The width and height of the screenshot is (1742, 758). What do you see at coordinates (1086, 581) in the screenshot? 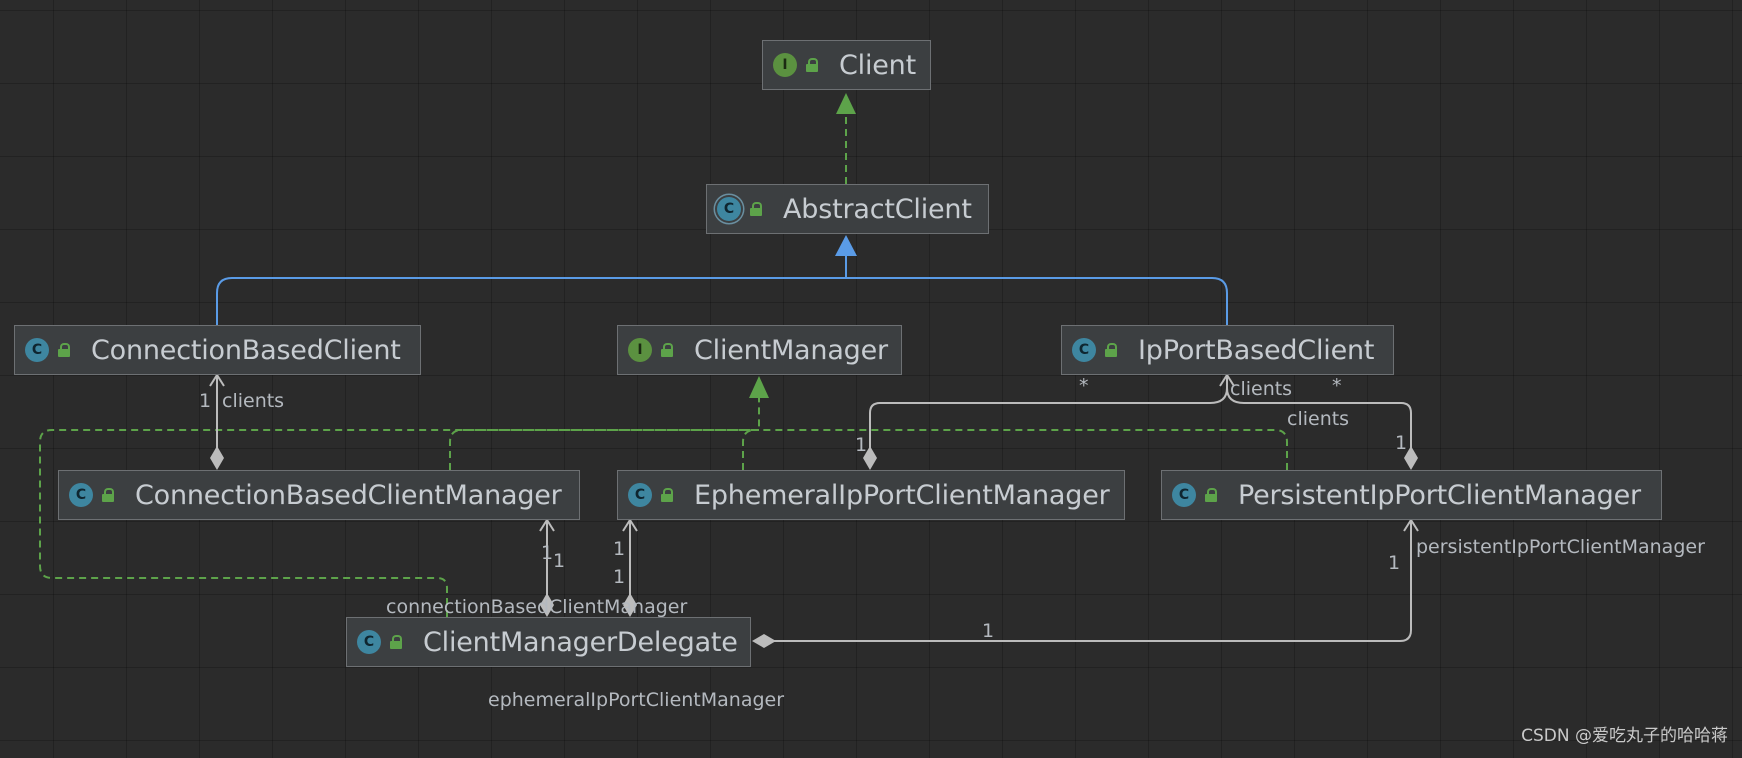
I see `assoc-line-delegate-persistent` at bounding box center [1086, 581].